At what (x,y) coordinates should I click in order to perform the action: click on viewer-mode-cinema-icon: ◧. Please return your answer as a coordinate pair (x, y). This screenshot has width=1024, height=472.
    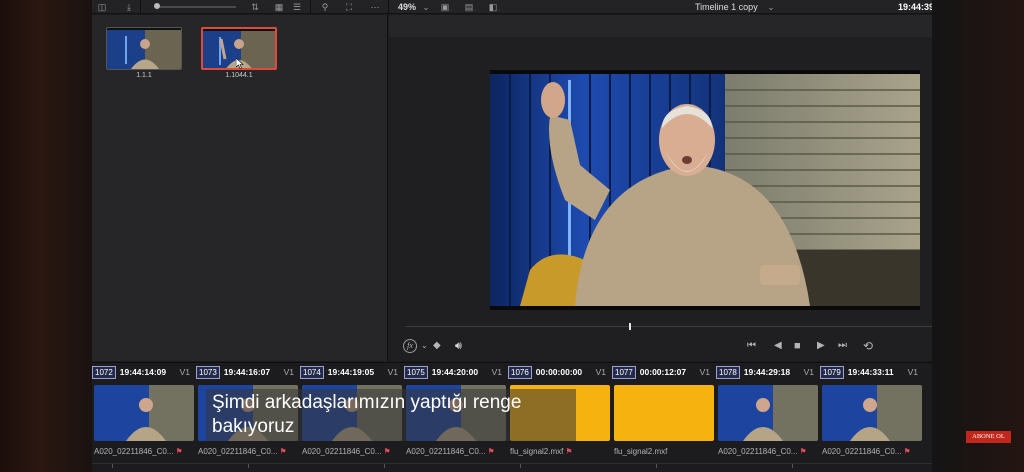
    Looking at the image, I should click on (493, 7).